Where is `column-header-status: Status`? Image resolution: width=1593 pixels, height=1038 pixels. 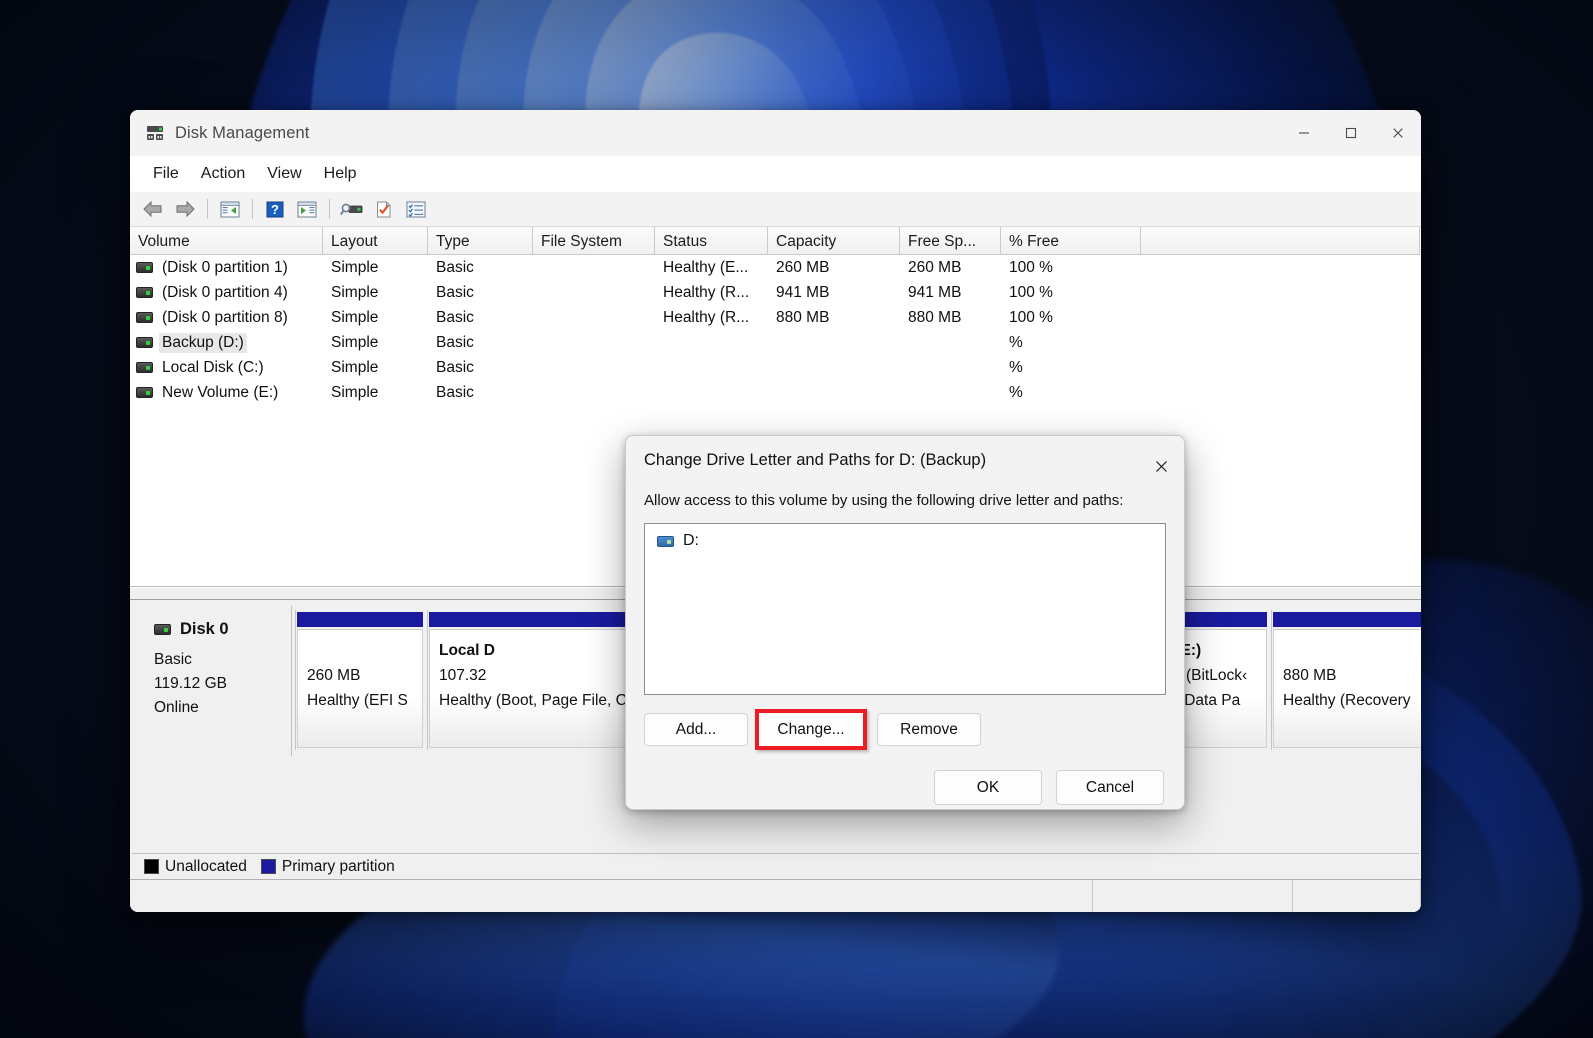
column-header-status: Status is located at coordinates (711, 241).